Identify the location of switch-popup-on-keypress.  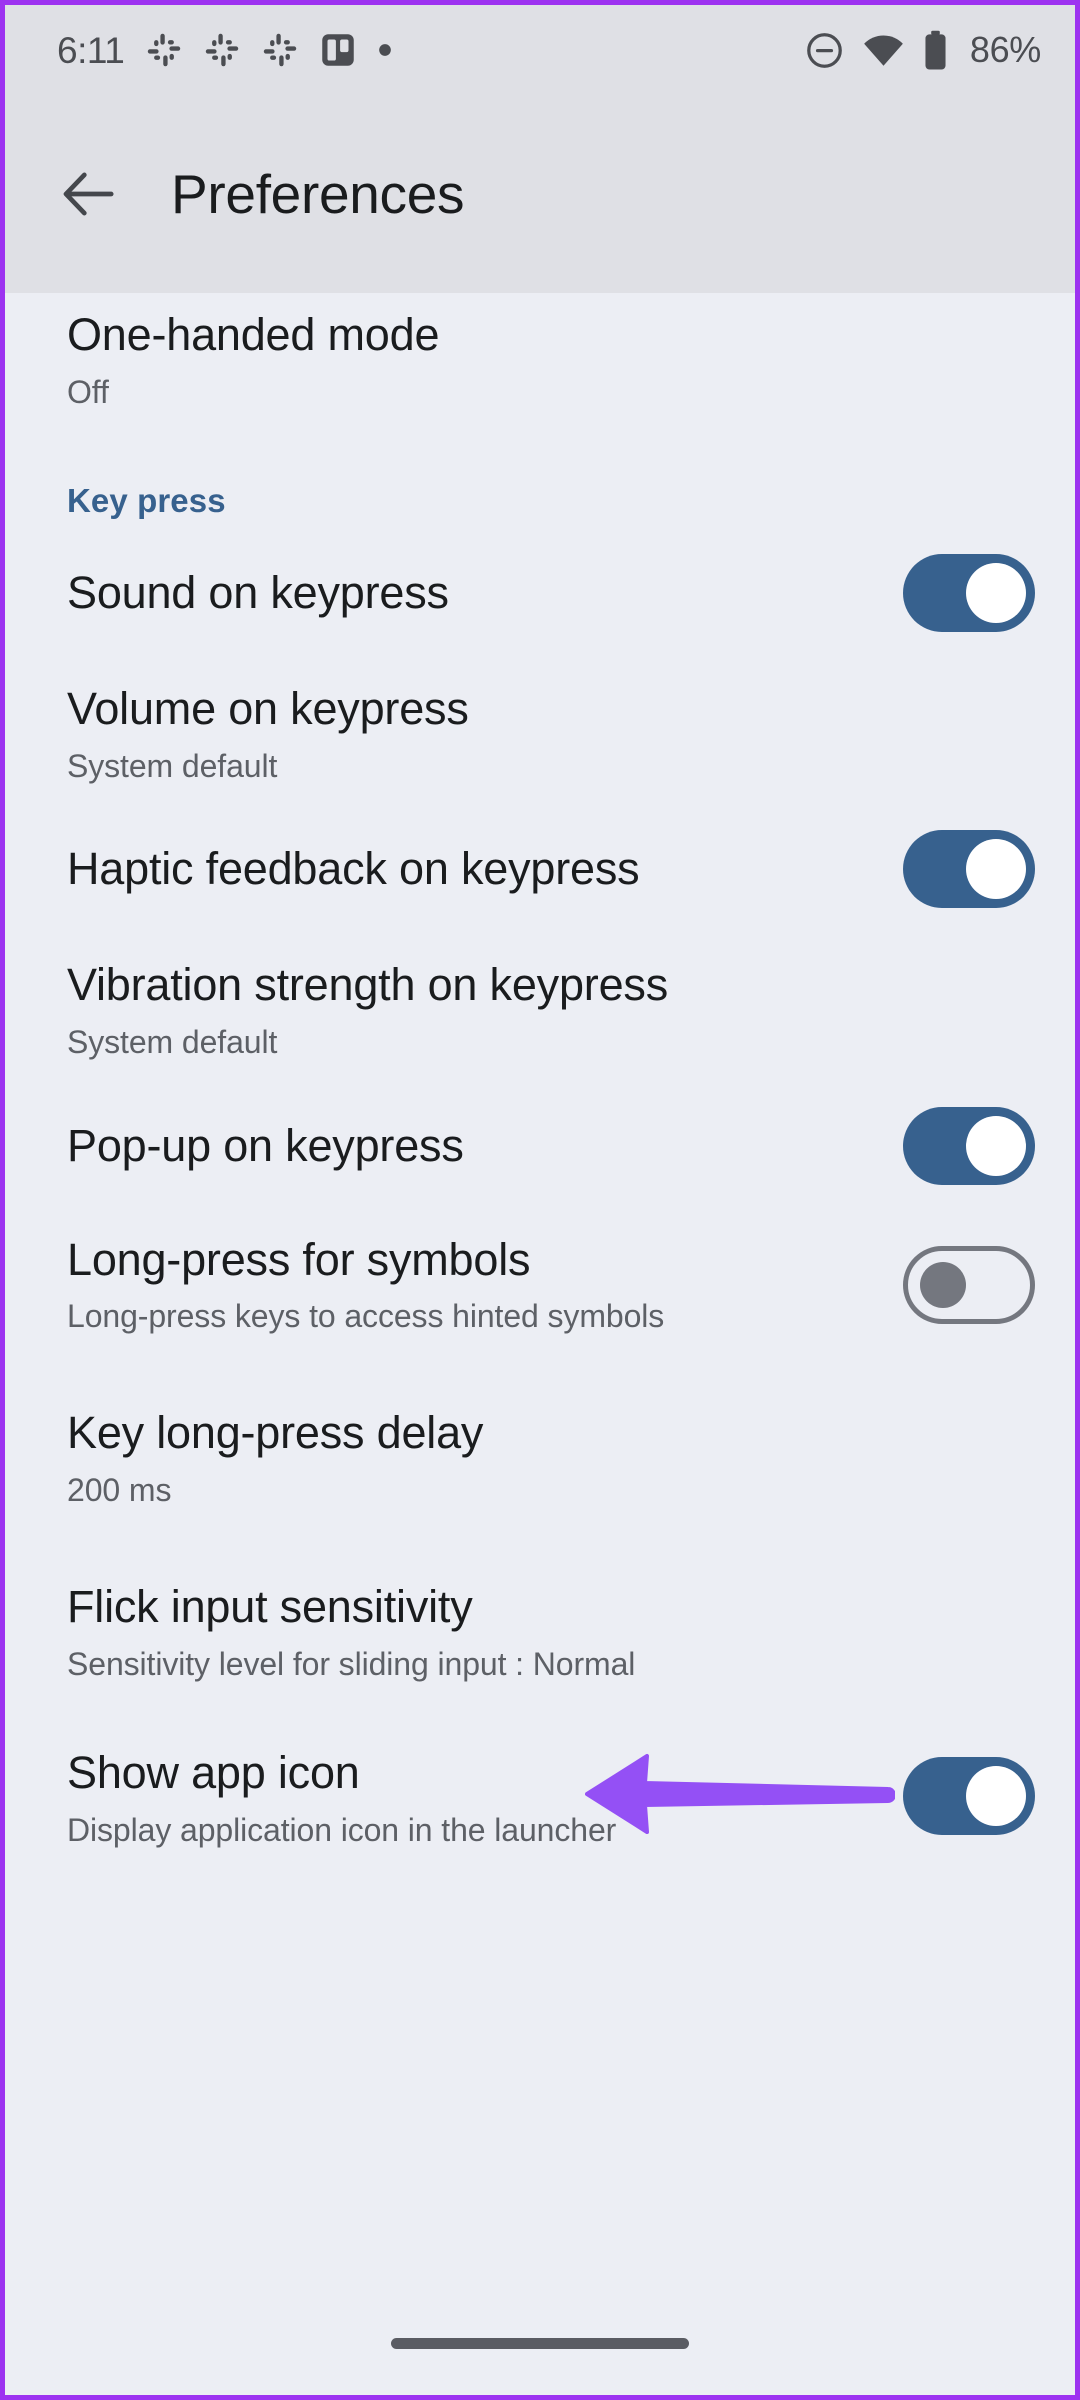
(969, 1146).